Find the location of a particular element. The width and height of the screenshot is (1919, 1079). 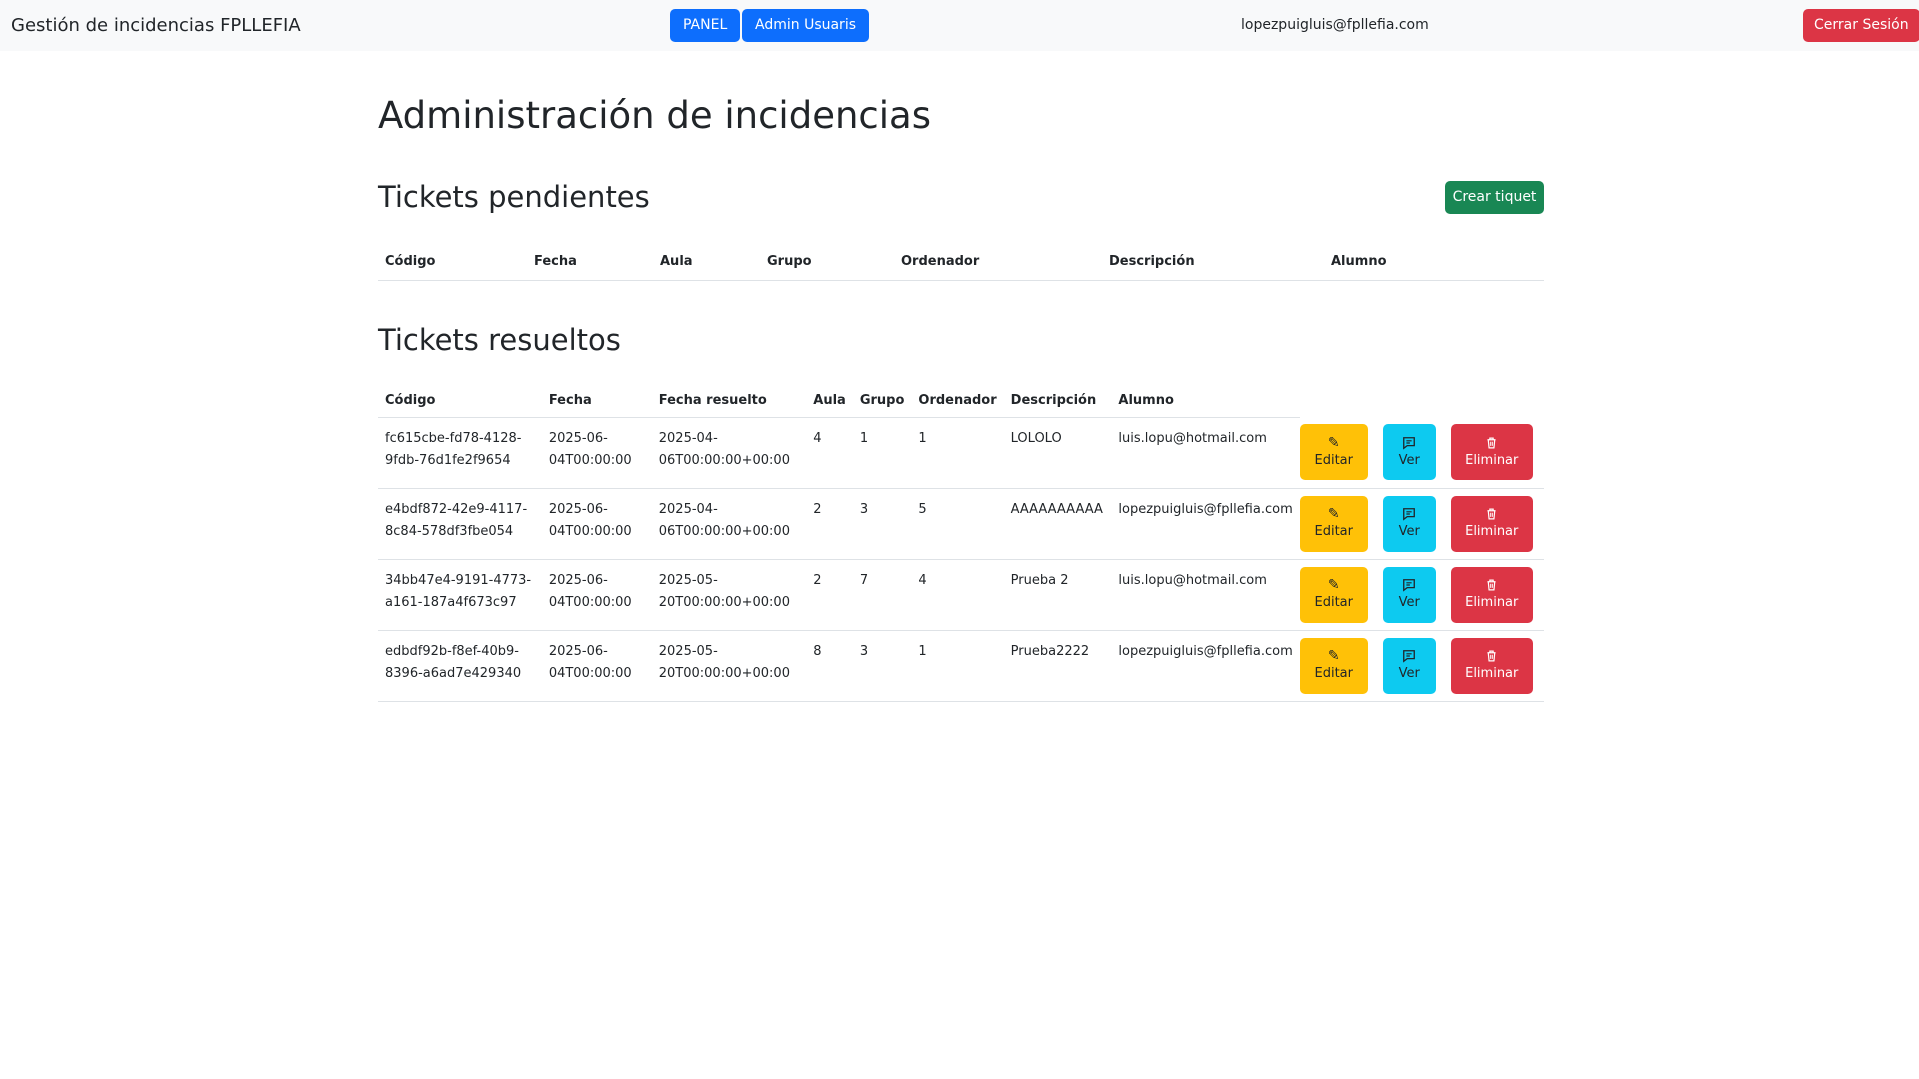

cell-ordenador: 4 is located at coordinates (922, 580).